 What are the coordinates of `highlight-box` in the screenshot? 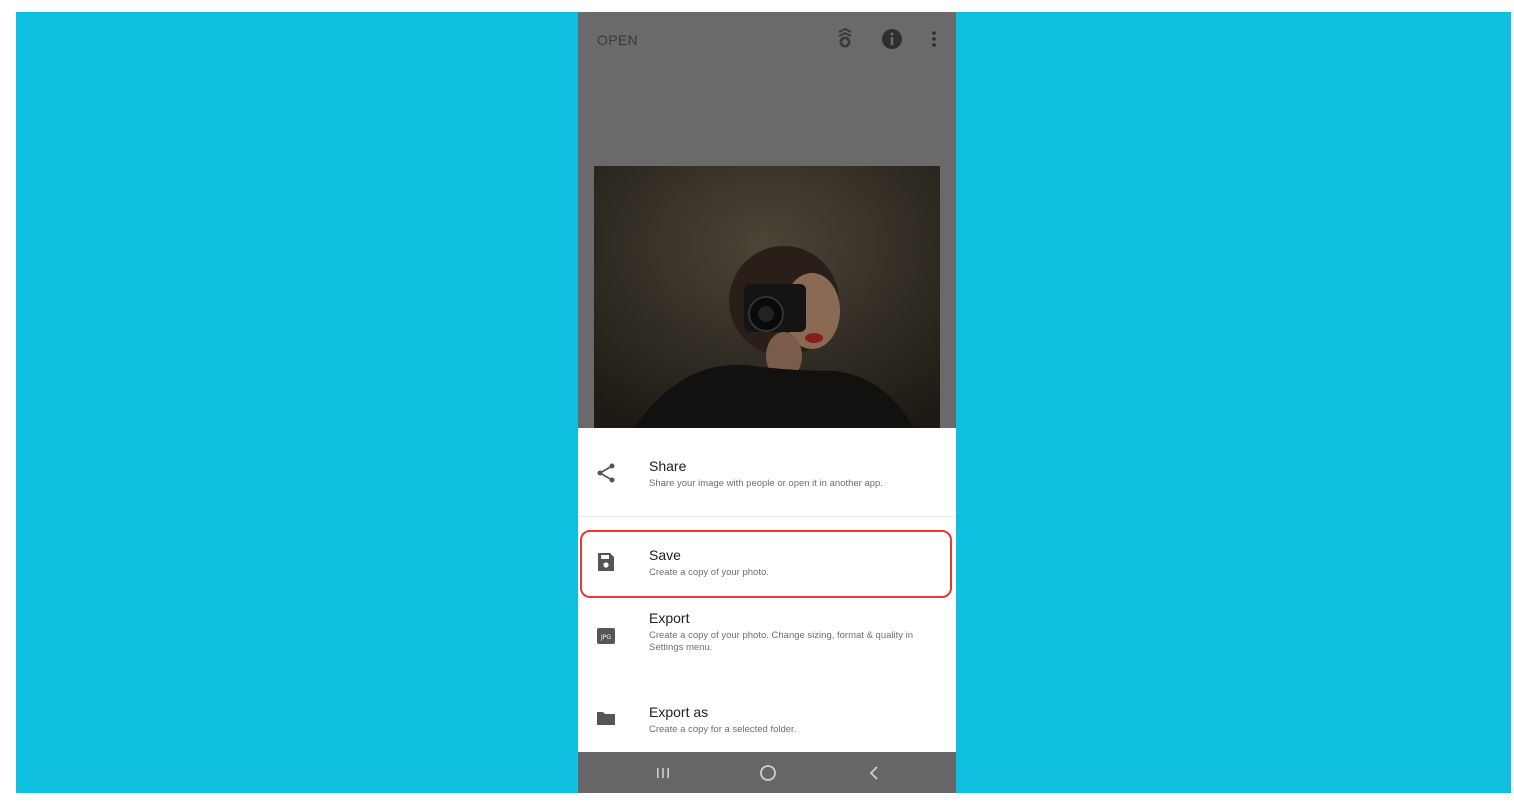 It's located at (766, 564).